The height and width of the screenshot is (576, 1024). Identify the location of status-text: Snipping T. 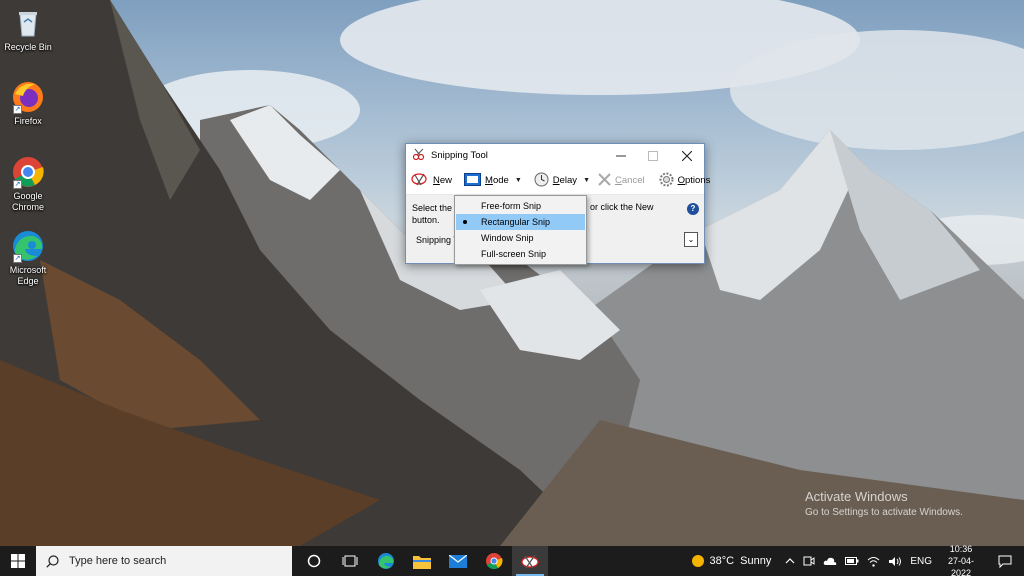
(437, 240).